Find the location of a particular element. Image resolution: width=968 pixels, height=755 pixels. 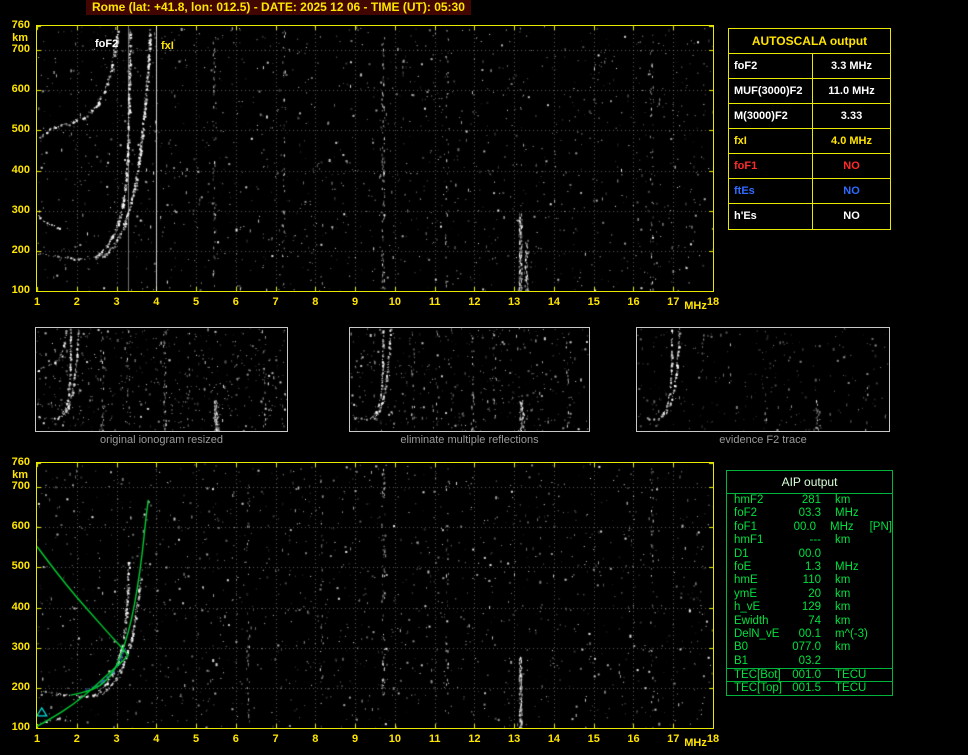

autoscala-param-label: foF2 is located at coordinates (771, 66).